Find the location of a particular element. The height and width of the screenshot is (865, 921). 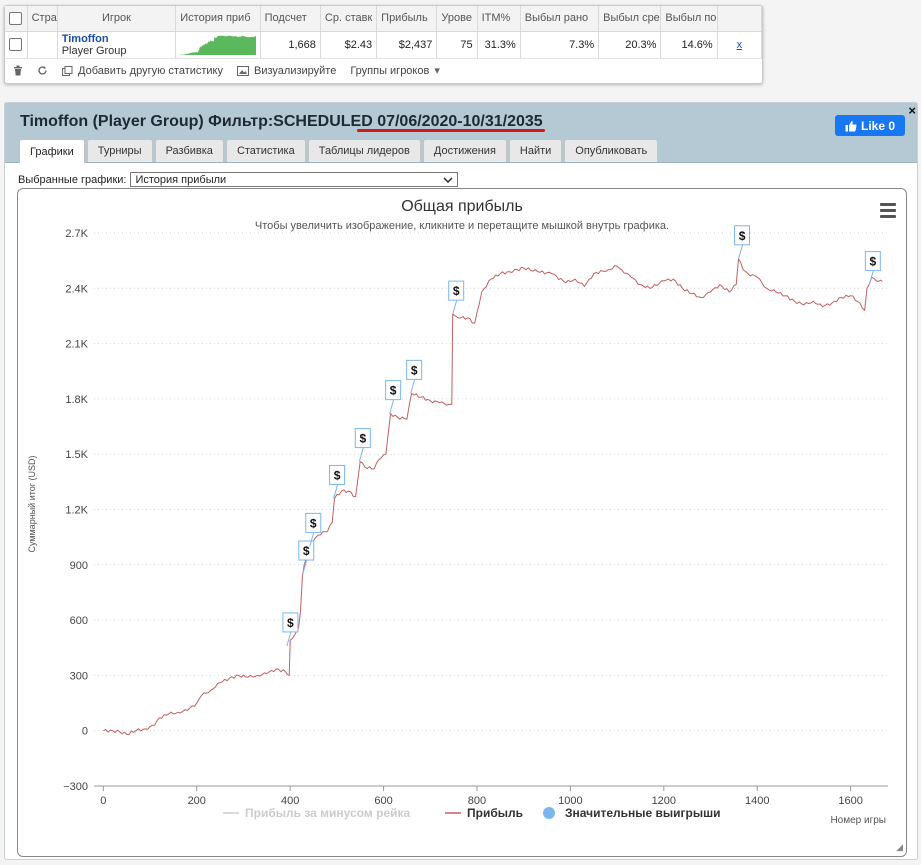

remove-row-link: x is located at coordinates (740, 45).